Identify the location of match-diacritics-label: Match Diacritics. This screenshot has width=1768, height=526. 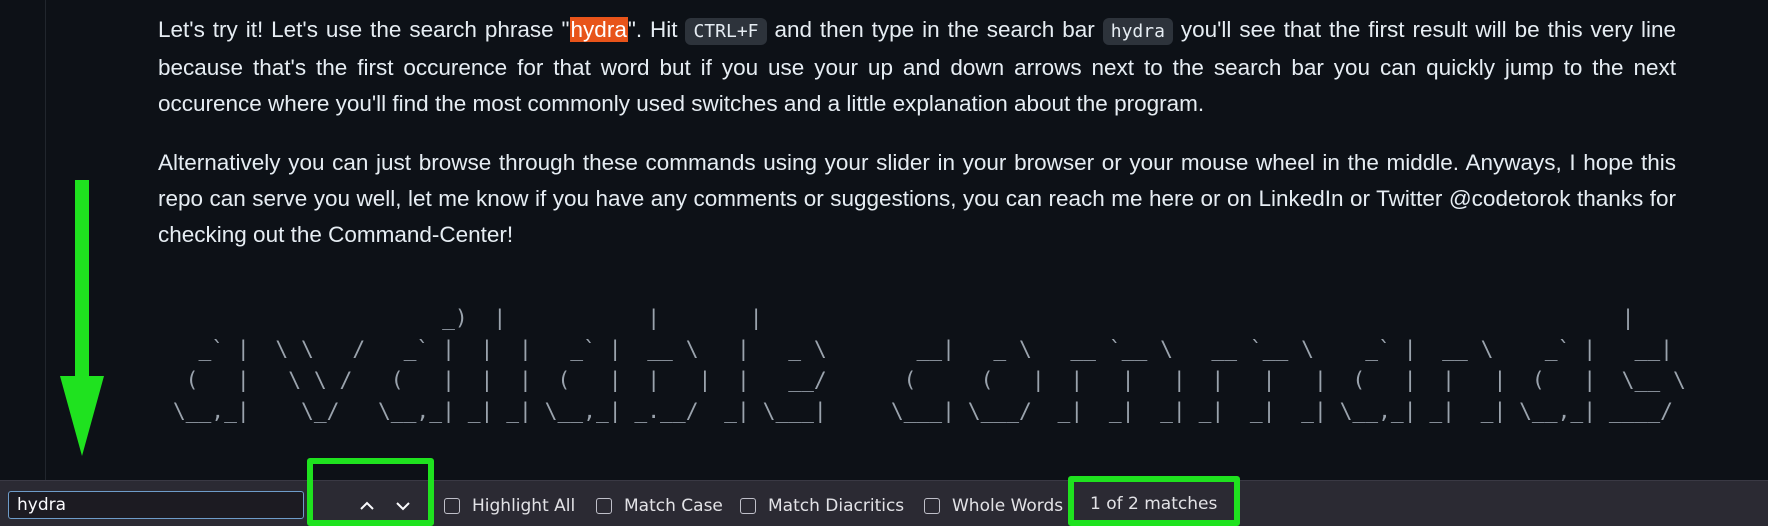
(836, 506).